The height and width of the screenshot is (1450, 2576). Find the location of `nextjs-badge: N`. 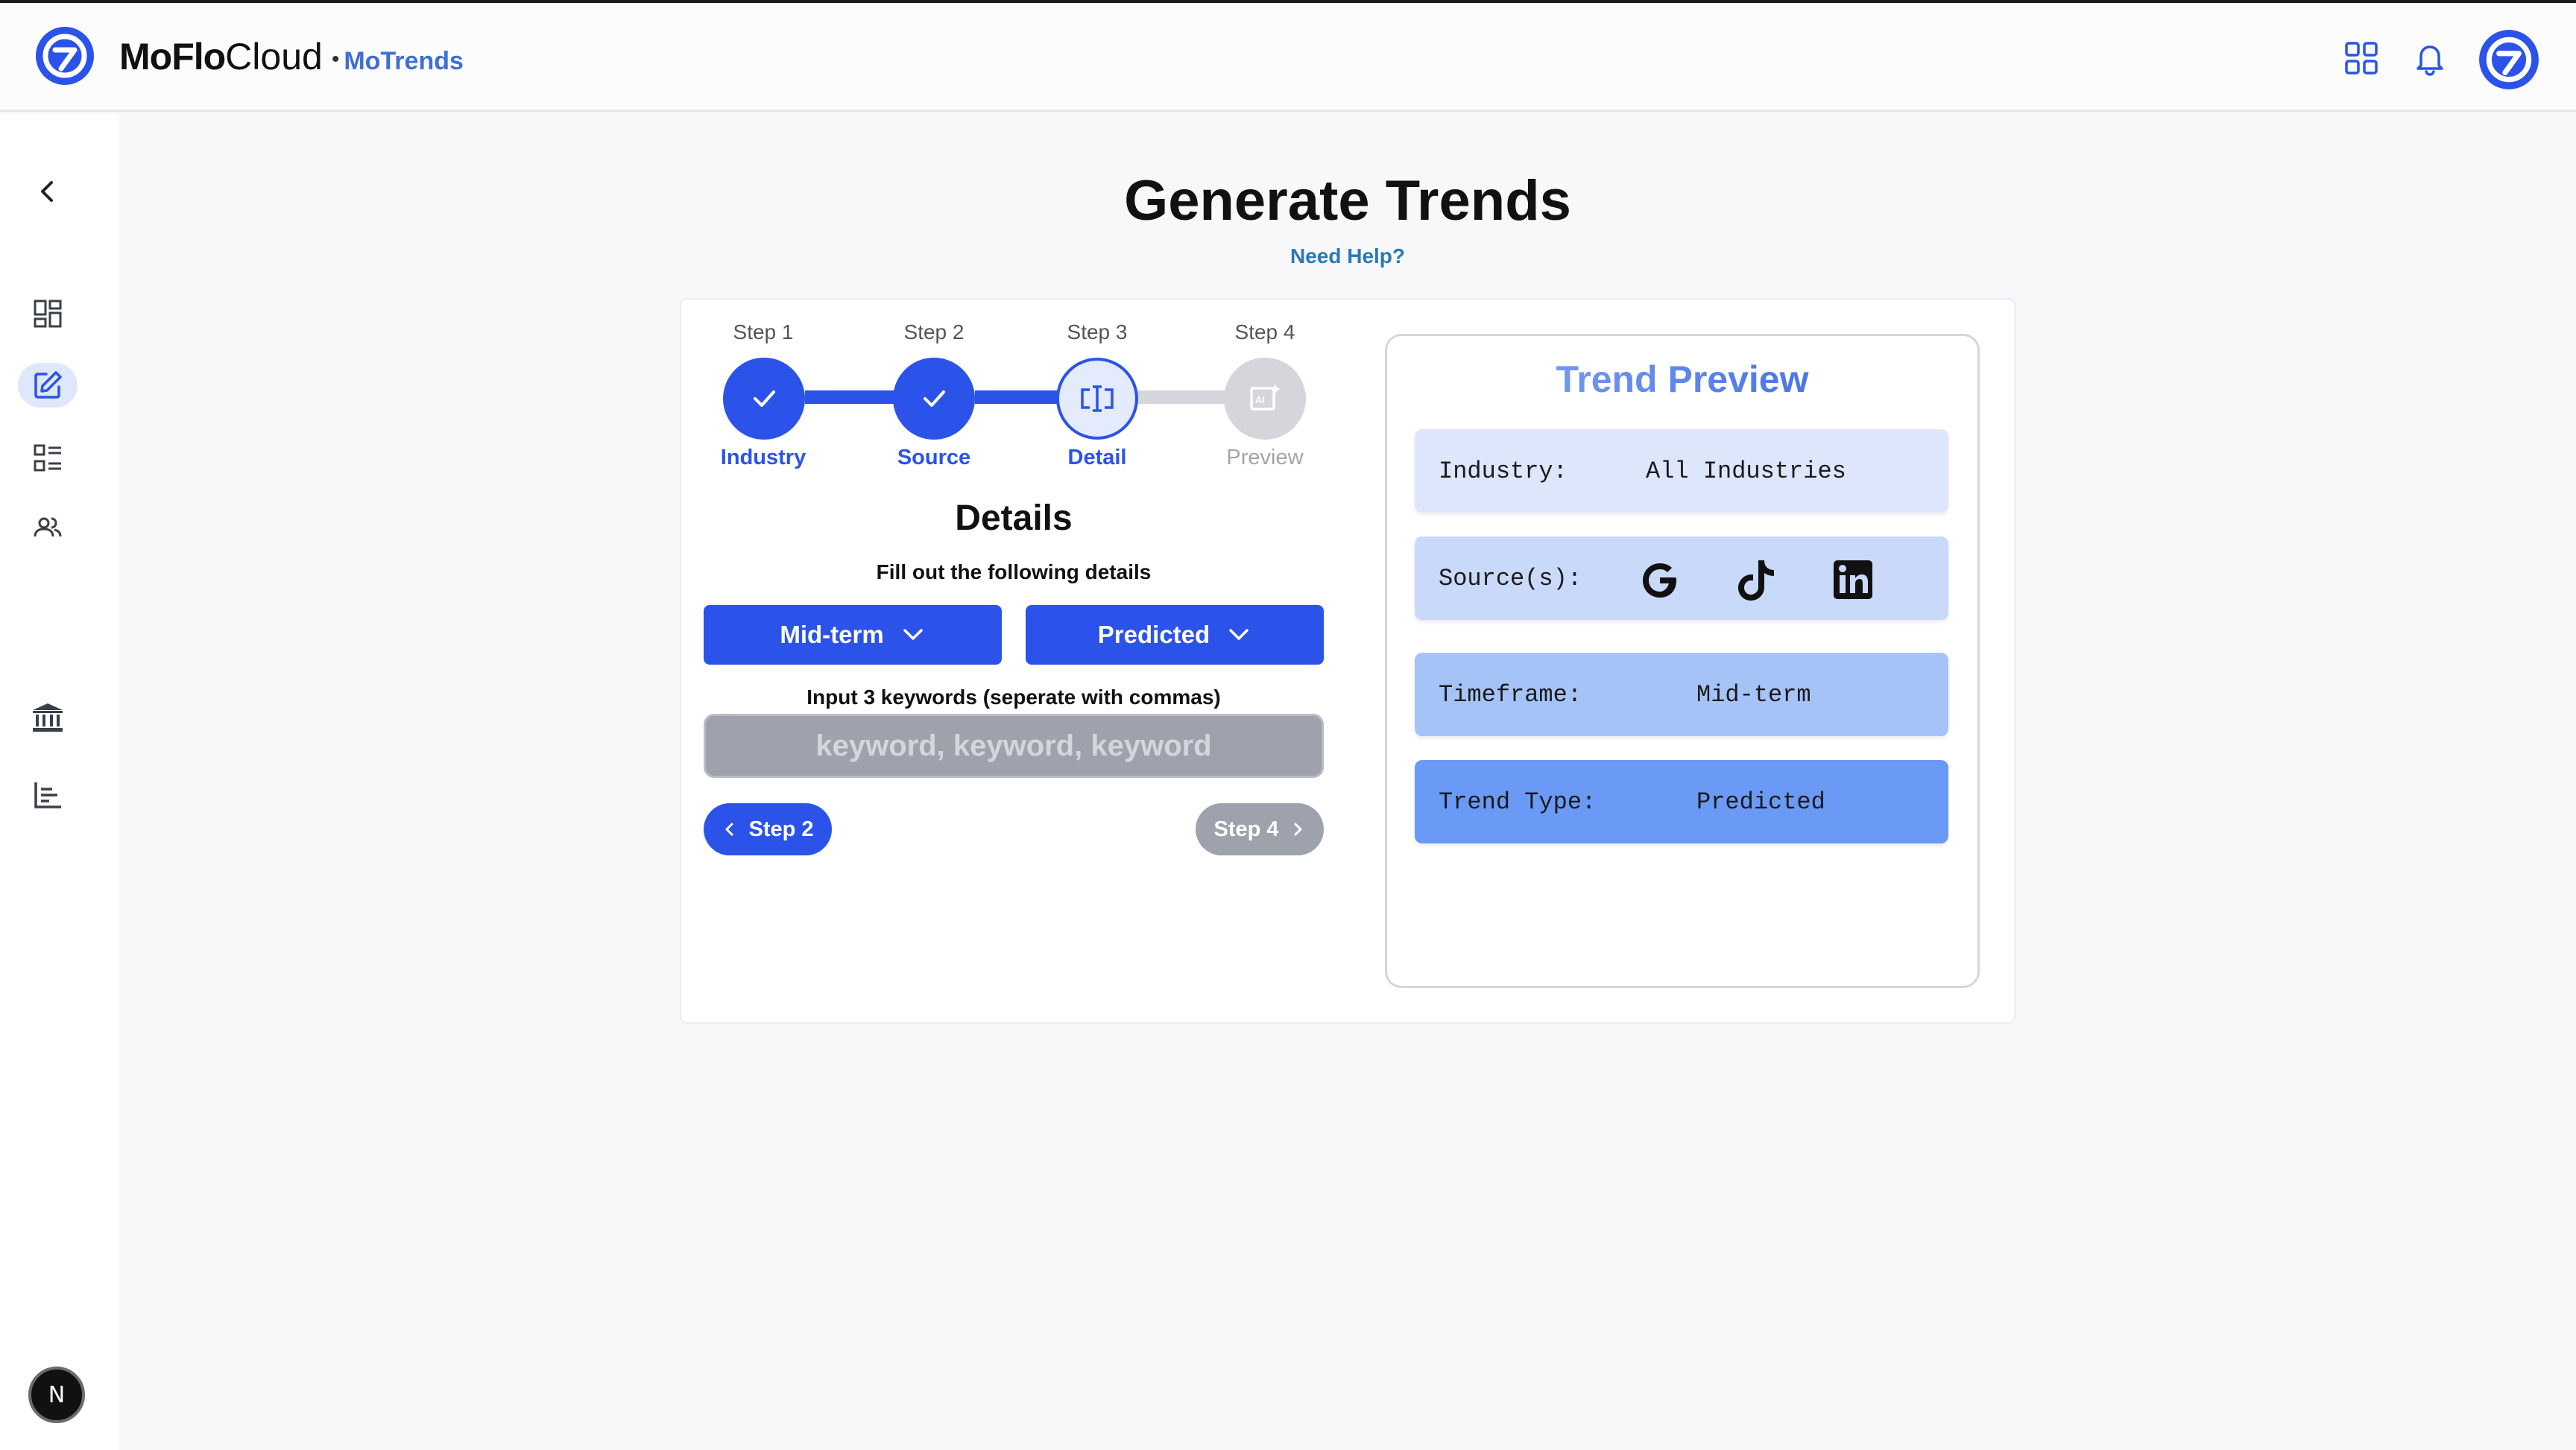

nextjs-badge: N is located at coordinates (56, 1395).